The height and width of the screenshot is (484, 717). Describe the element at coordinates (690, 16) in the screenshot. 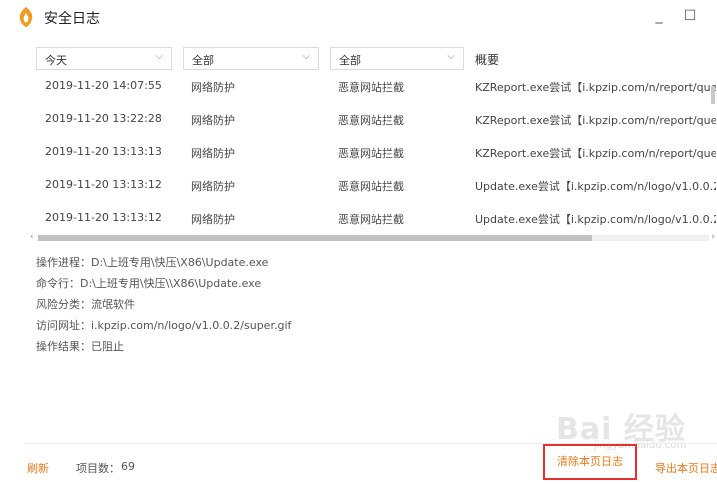

I see `maximize-button: ☐` at that location.